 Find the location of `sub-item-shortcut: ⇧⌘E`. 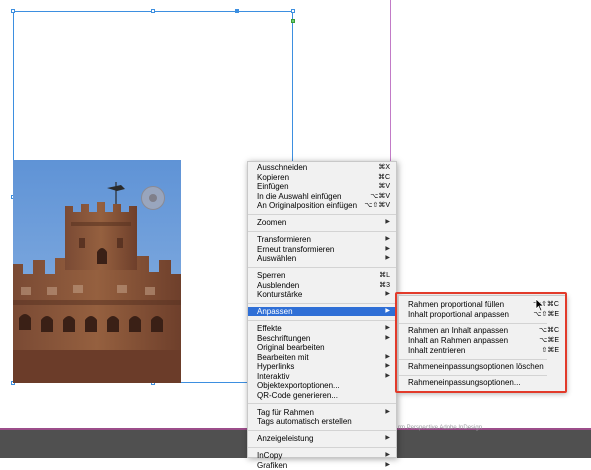

sub-item-shortcut: ⇧⌘E is located at coordinates (550, 350).